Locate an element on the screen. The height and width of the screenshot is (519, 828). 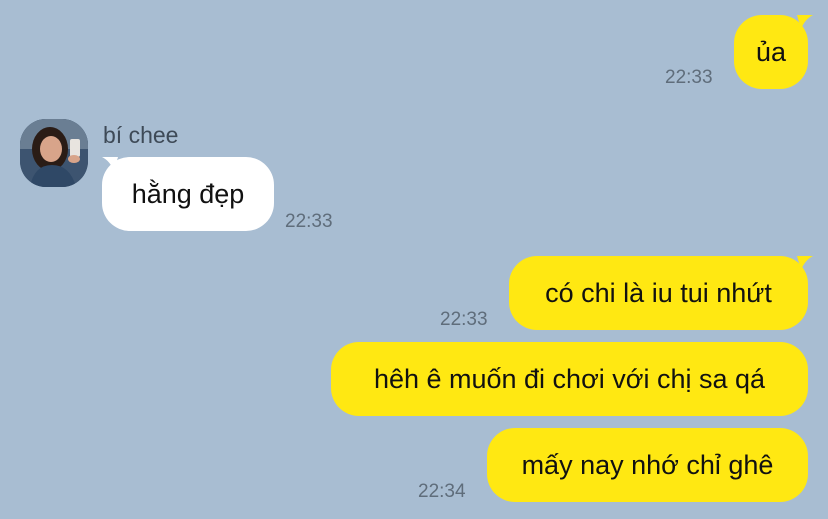
message-text: hằng đẹp is located at coordinates (188, 193).